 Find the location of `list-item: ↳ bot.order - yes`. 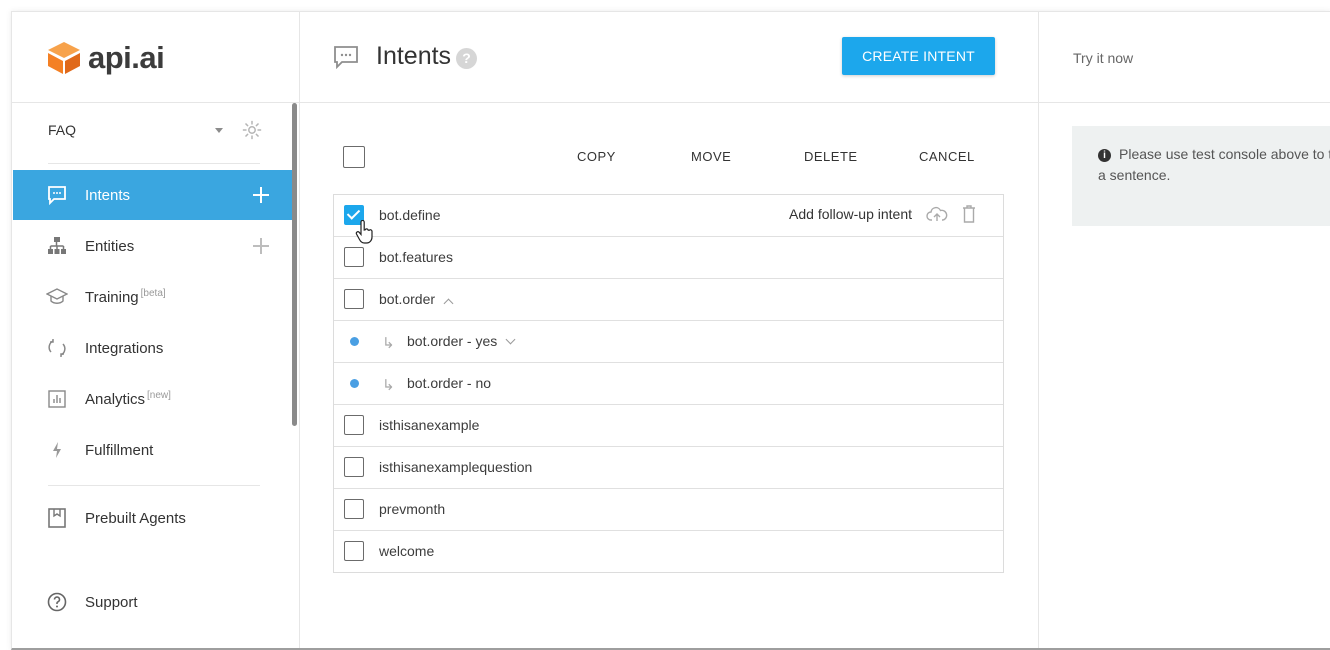

list-item: ↳ bot.order - yes is located at coordinates (668, 342).